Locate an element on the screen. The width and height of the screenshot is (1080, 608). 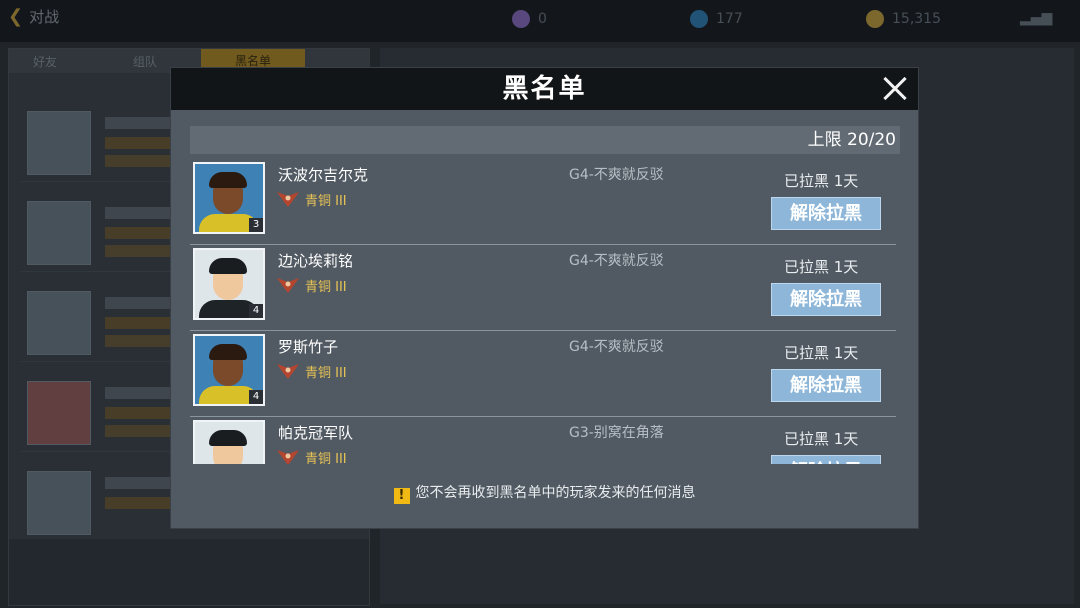
dreadlocks-avatar: 3 is located at coordinates (229, 198).